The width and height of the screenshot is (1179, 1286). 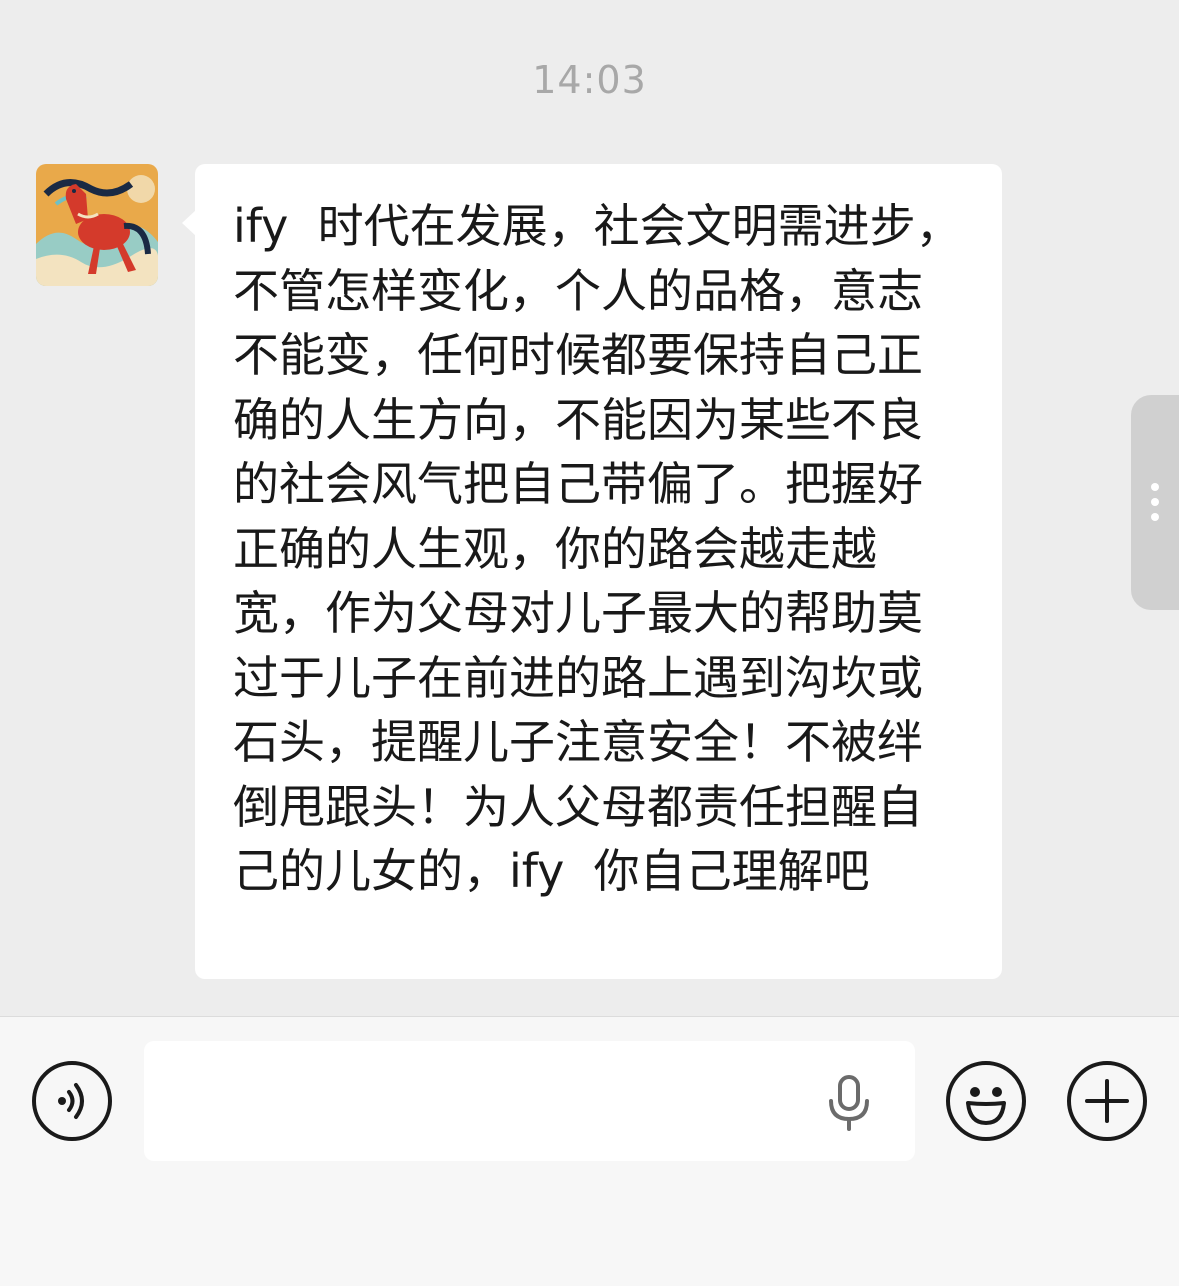 I want to click on message-timestamp: 14:03, so click(x=589, y=80).